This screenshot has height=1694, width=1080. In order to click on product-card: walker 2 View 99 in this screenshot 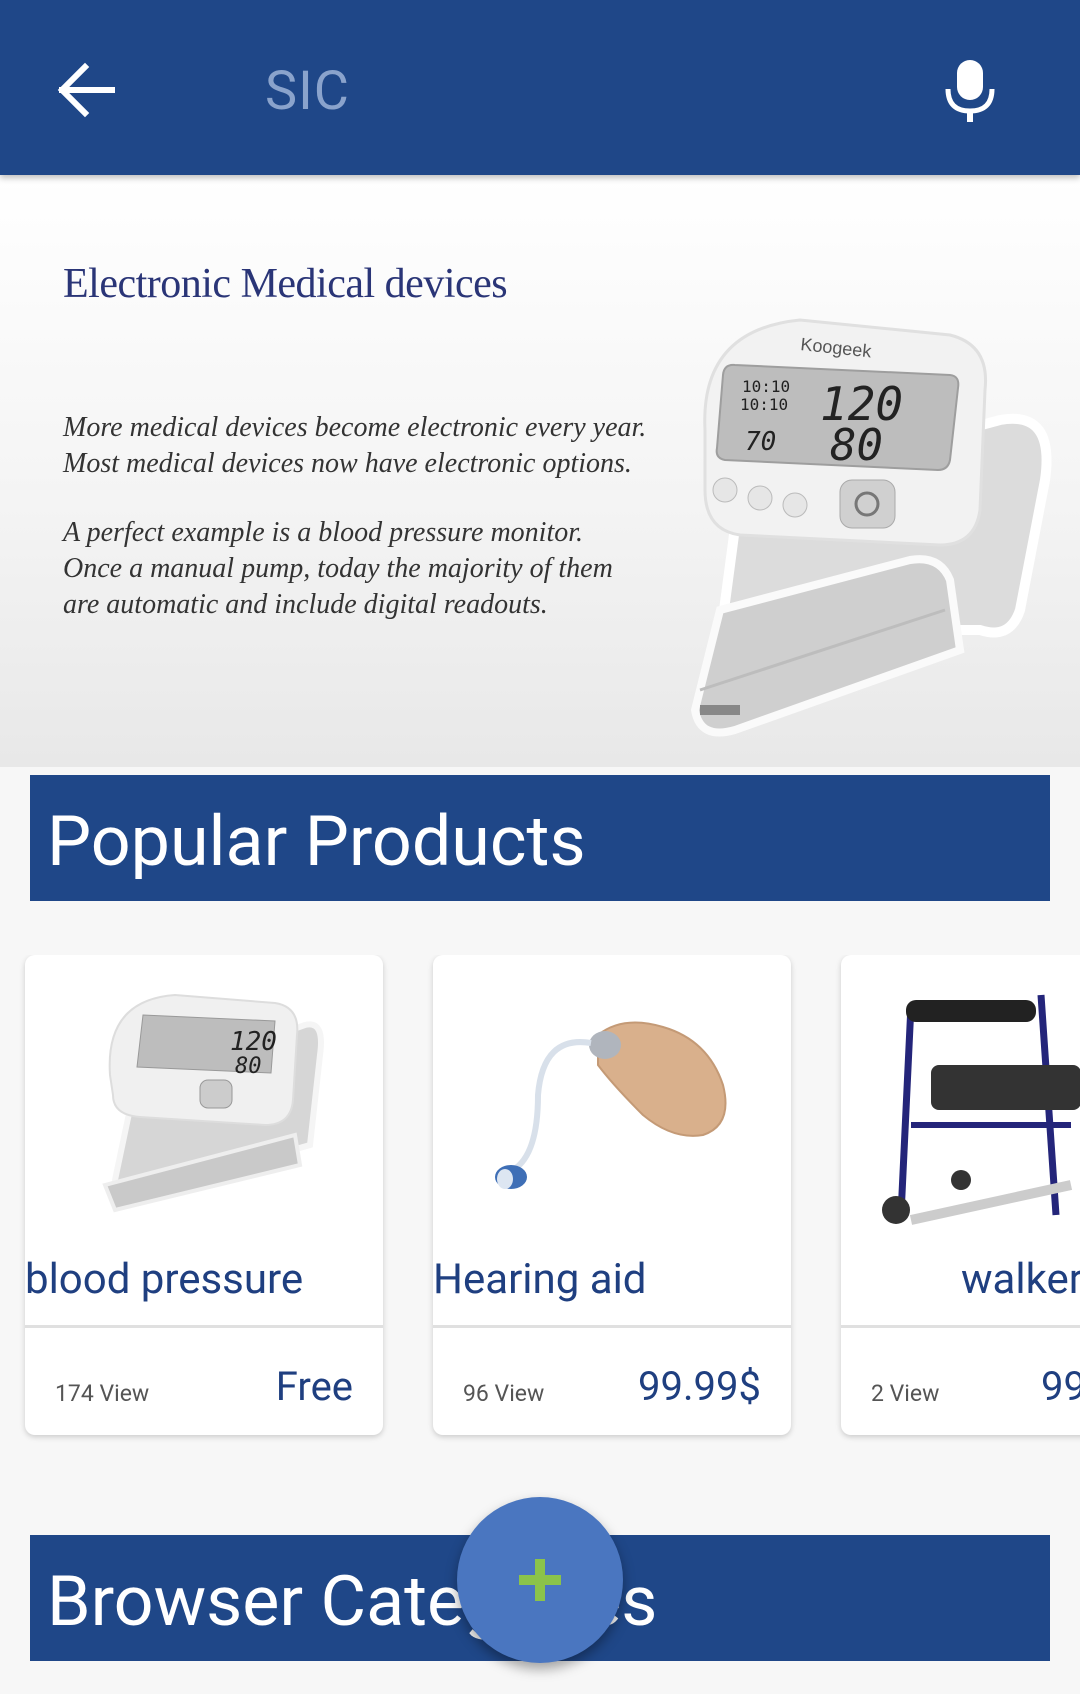, I will do `click(960, 1195)`.